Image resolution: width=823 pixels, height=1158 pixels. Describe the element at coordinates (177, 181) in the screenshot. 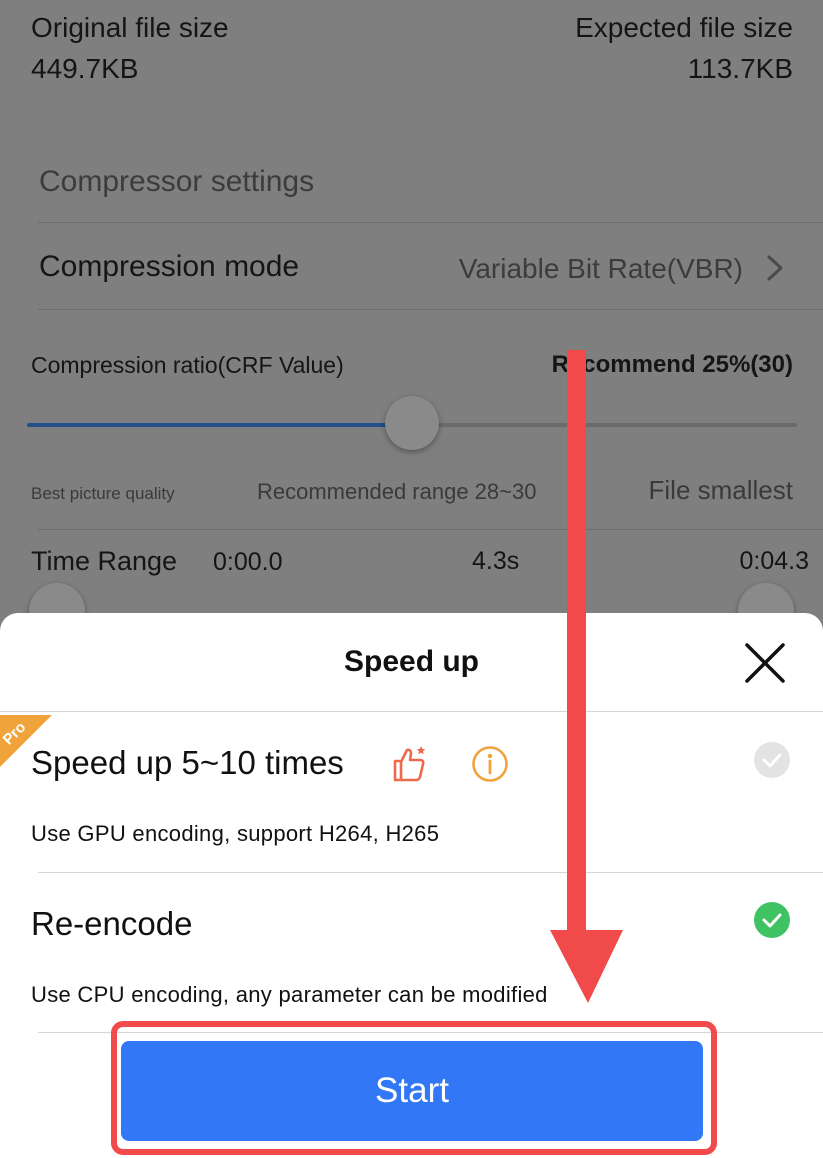

I see `section-title: Compressor settings` at that location.